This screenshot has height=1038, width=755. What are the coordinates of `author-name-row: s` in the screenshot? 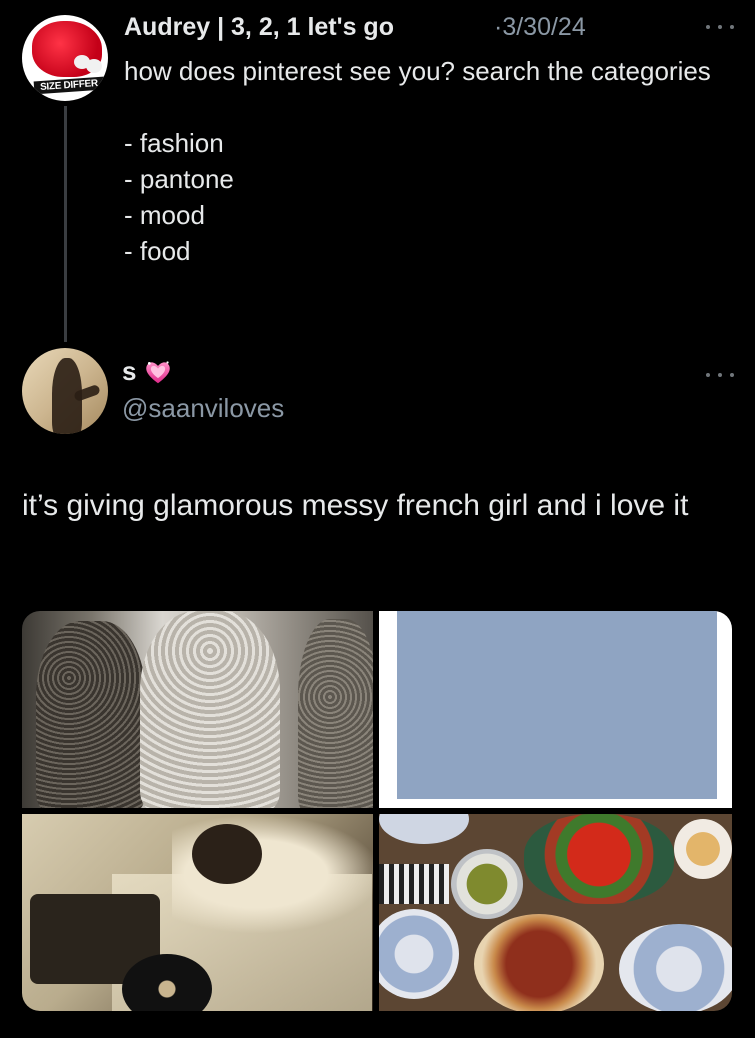 It's located at (147, 371).